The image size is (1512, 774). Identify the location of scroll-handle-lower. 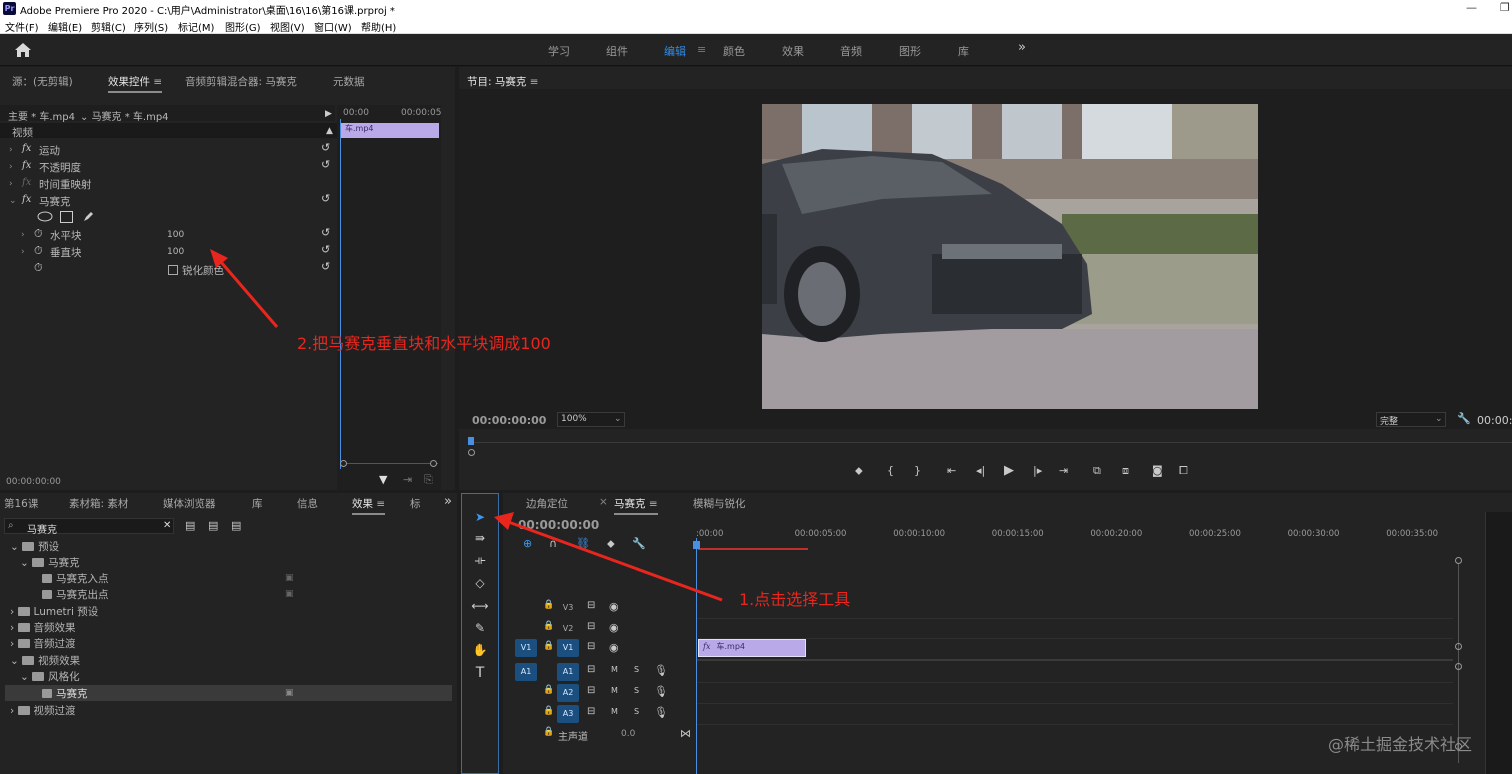
(1458, 666).